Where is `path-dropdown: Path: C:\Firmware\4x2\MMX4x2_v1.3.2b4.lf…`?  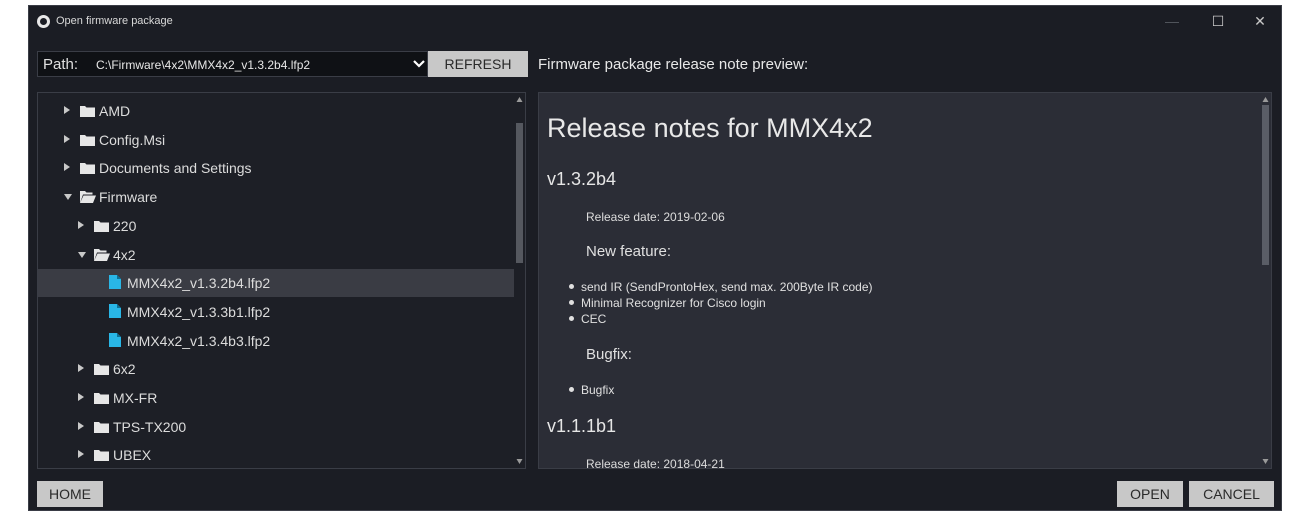
path-dropdown: Path: C:\Firmware\4x2\MMX4x2_v1.3.2b4.lf… is located at coordinates (232, 64).